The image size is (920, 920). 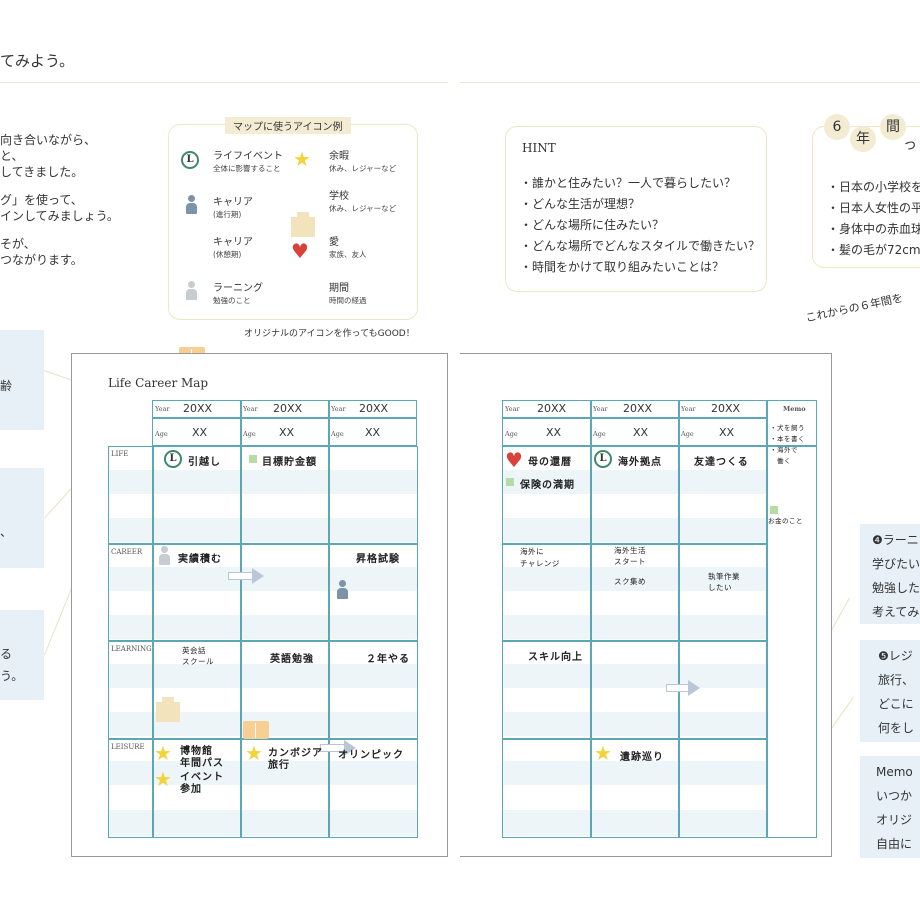 What do you see at coordinates (41, 260) in the screenshot?
I see `intro-line: つながります。` at bounding box center [41, 260].